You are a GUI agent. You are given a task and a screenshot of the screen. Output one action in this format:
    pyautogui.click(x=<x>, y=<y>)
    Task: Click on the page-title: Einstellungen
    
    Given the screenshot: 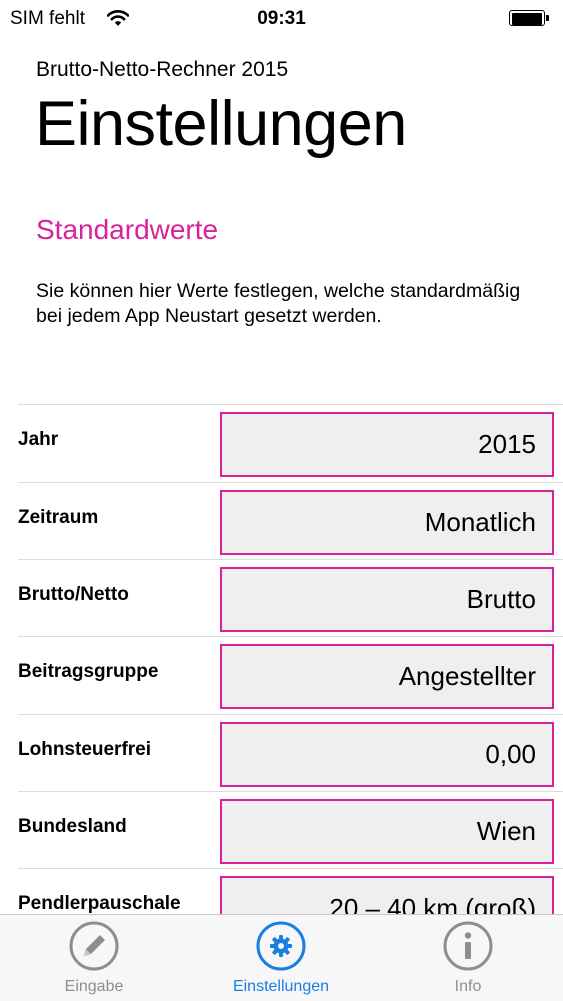 What is the action you would take?
    pyautogui.click(x=221, y=124)
    